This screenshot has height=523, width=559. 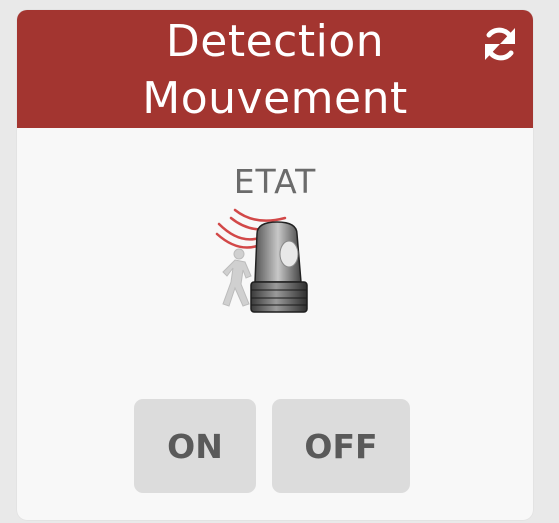 I want to click on on-button: ON, so click(x=195, y=446).